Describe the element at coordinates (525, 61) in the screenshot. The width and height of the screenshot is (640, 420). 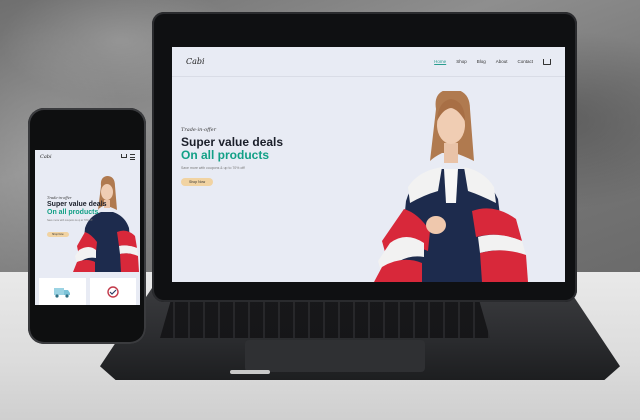
I see `nav-link-contact: Contact` at that location.